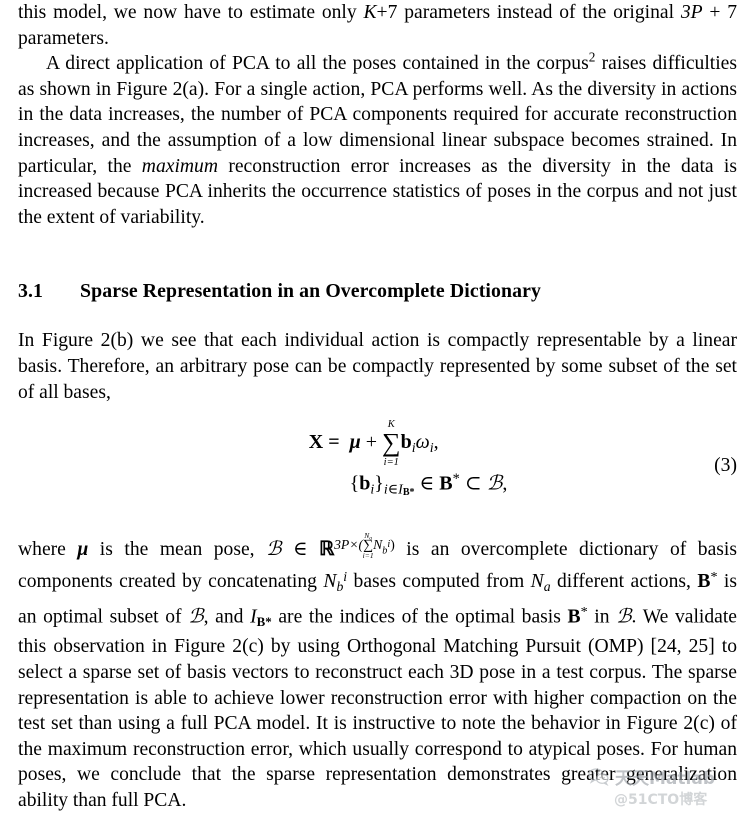 This screenshot has height=816, width=754. I want to click on spacer-after-equation, so click(377, 520).